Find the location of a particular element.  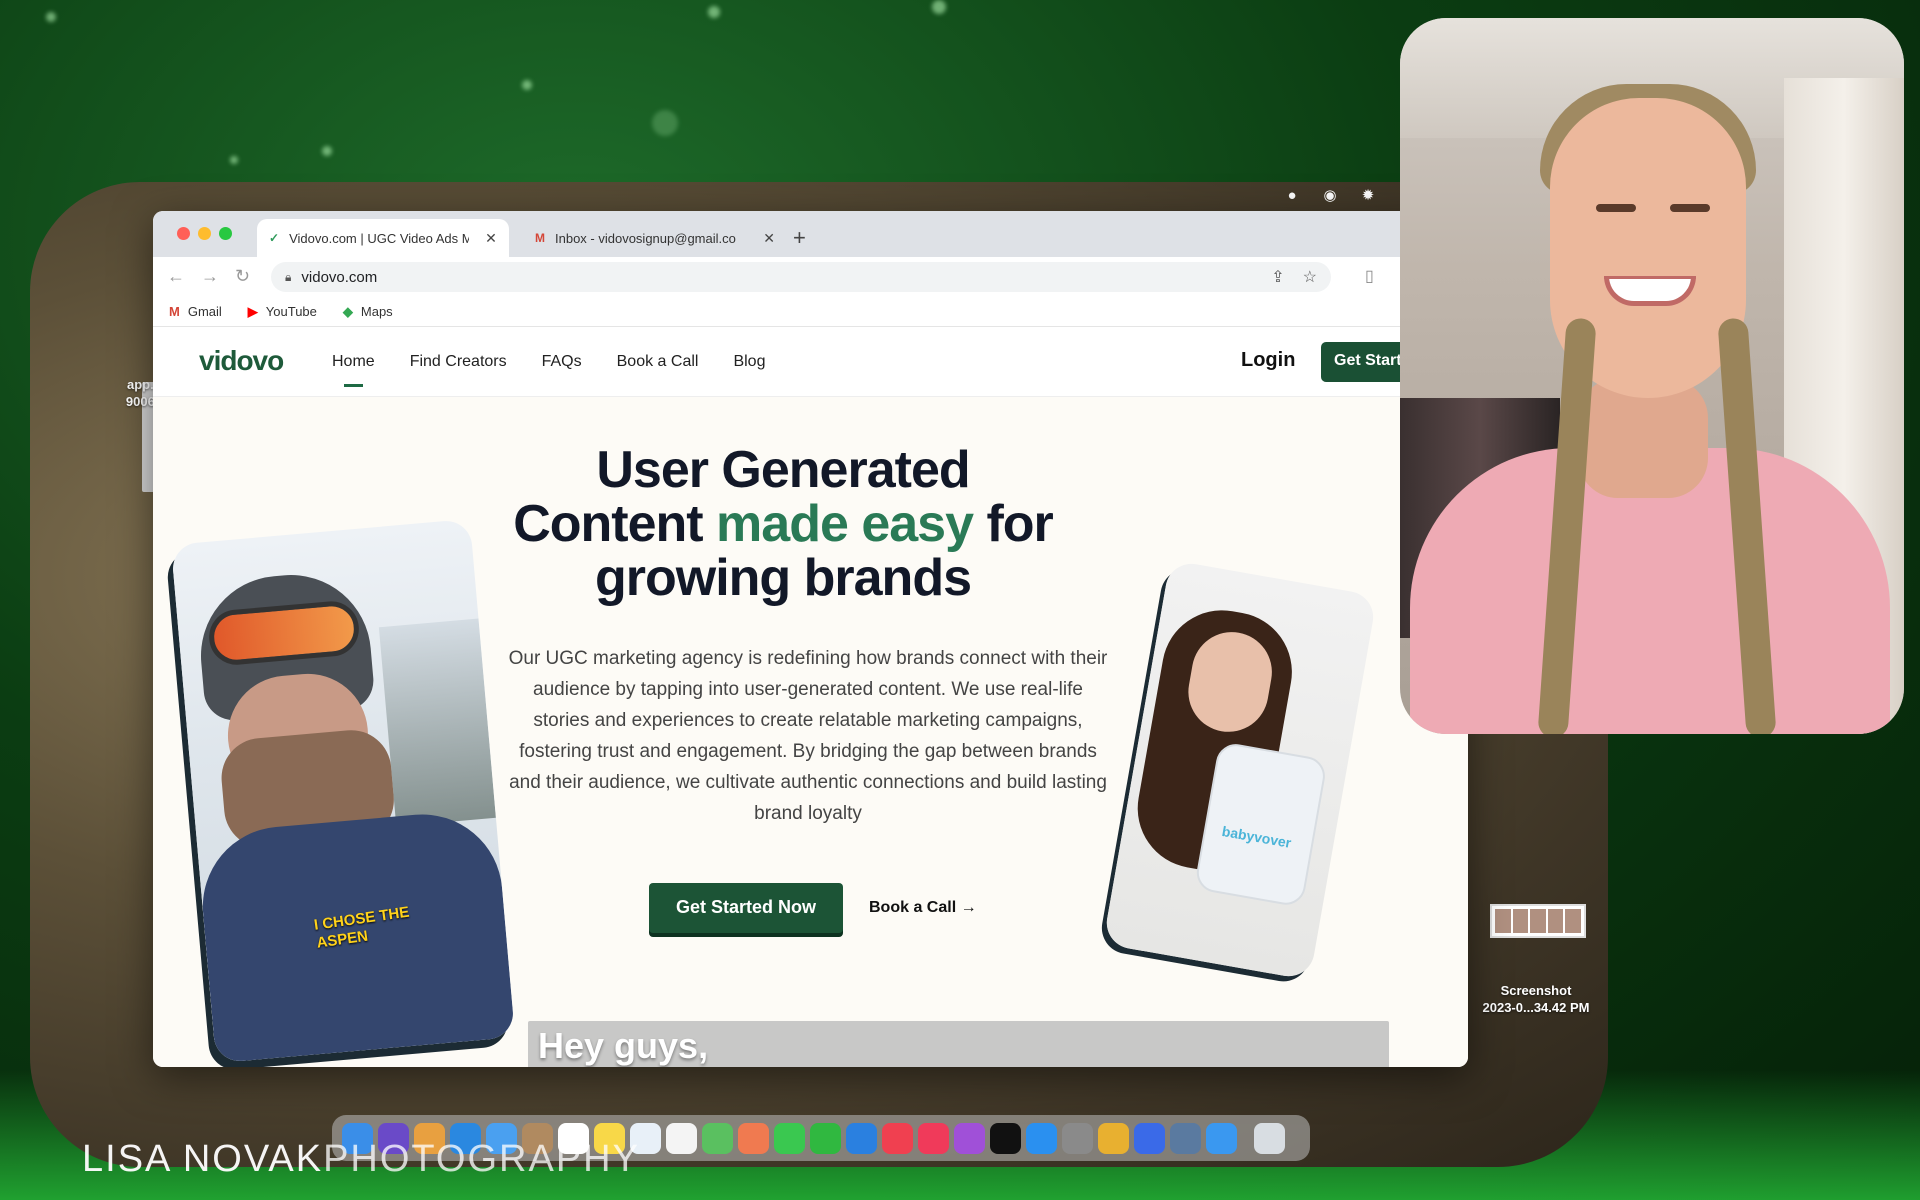

news-icon is located at coordinates (897, 1138).